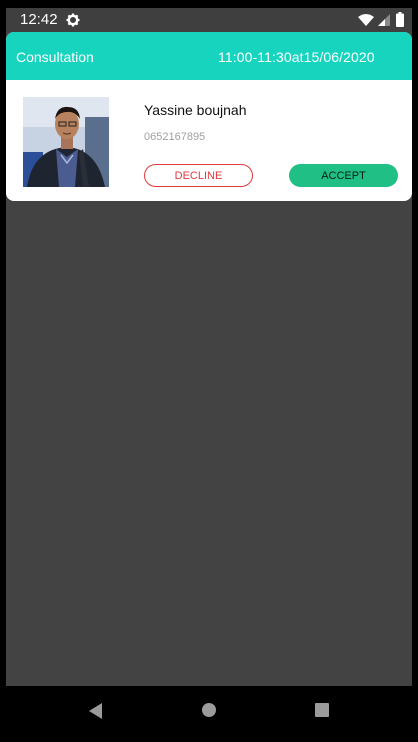  What do you see at coordinates (343, 175) in the screenshot?
I see `accept-button: ACCEPT` at bounding box center [343, 175].